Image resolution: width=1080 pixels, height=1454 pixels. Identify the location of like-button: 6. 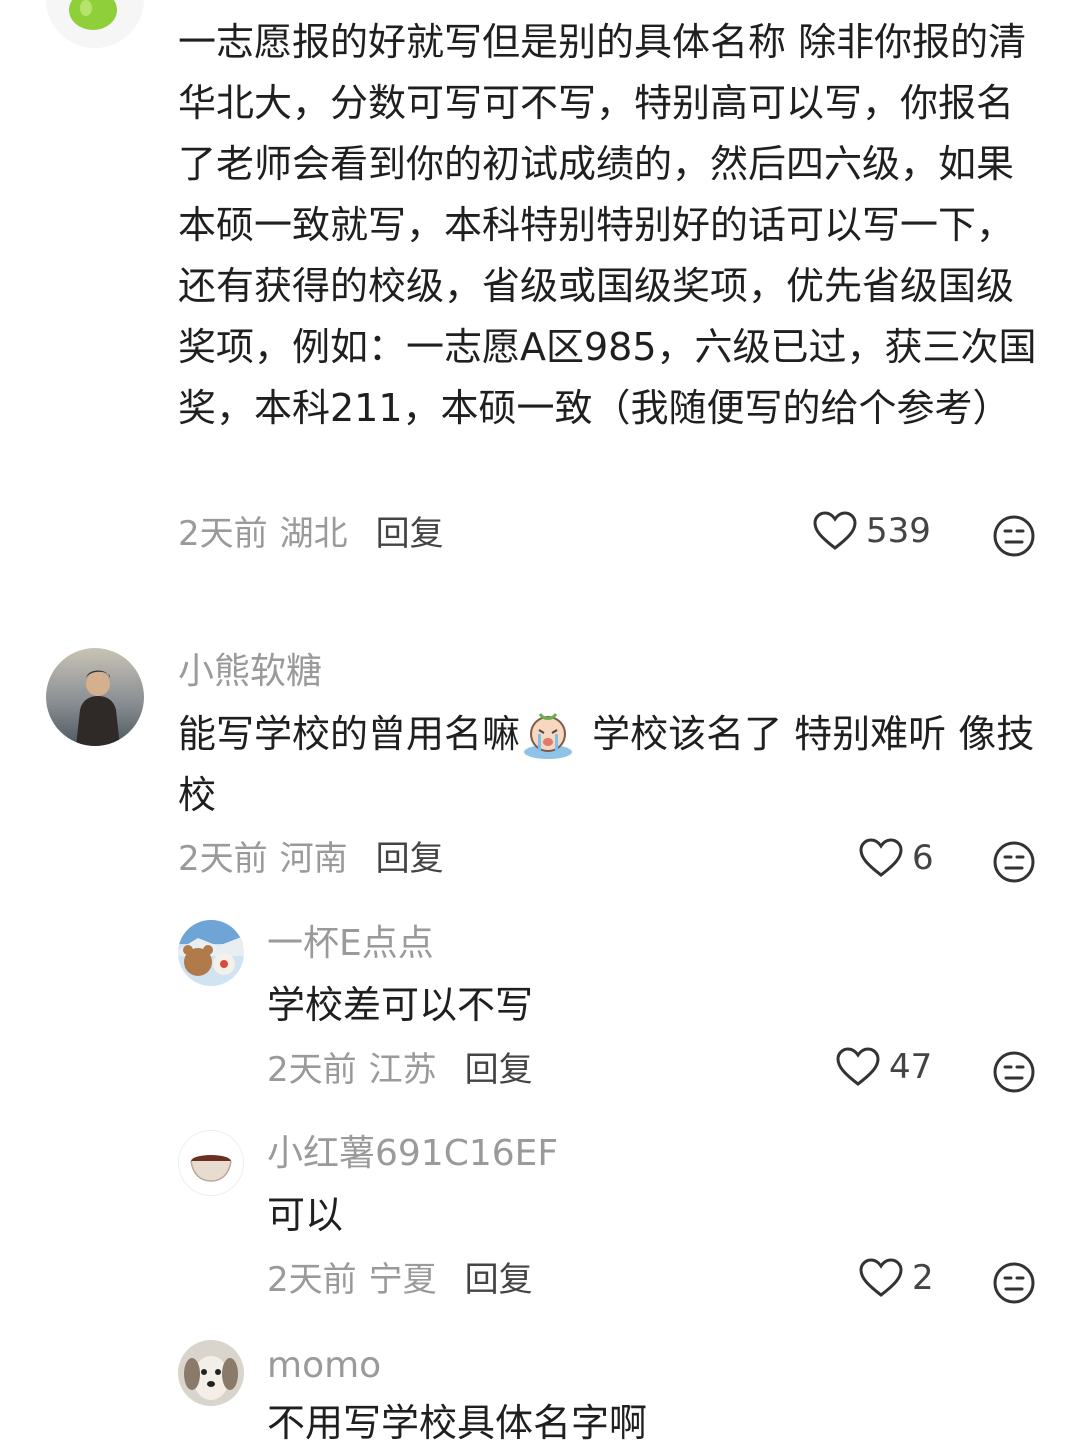
(896, 858).